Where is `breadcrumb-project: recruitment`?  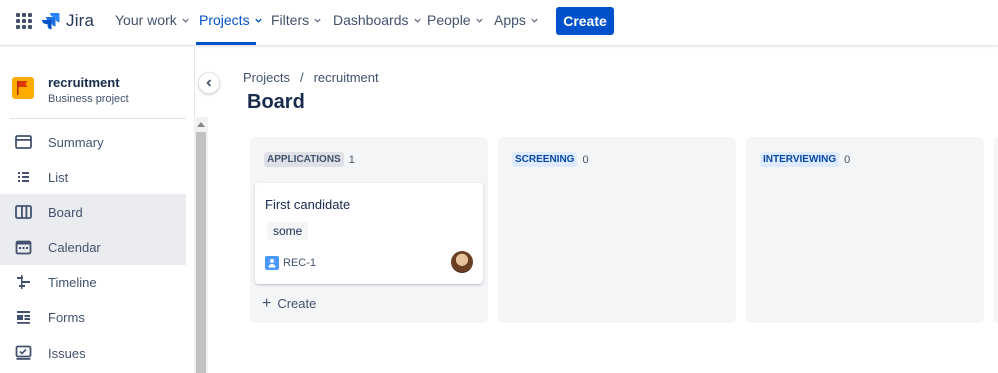
breadcrumb-project: recruitment is located at coordinates (346, 77).